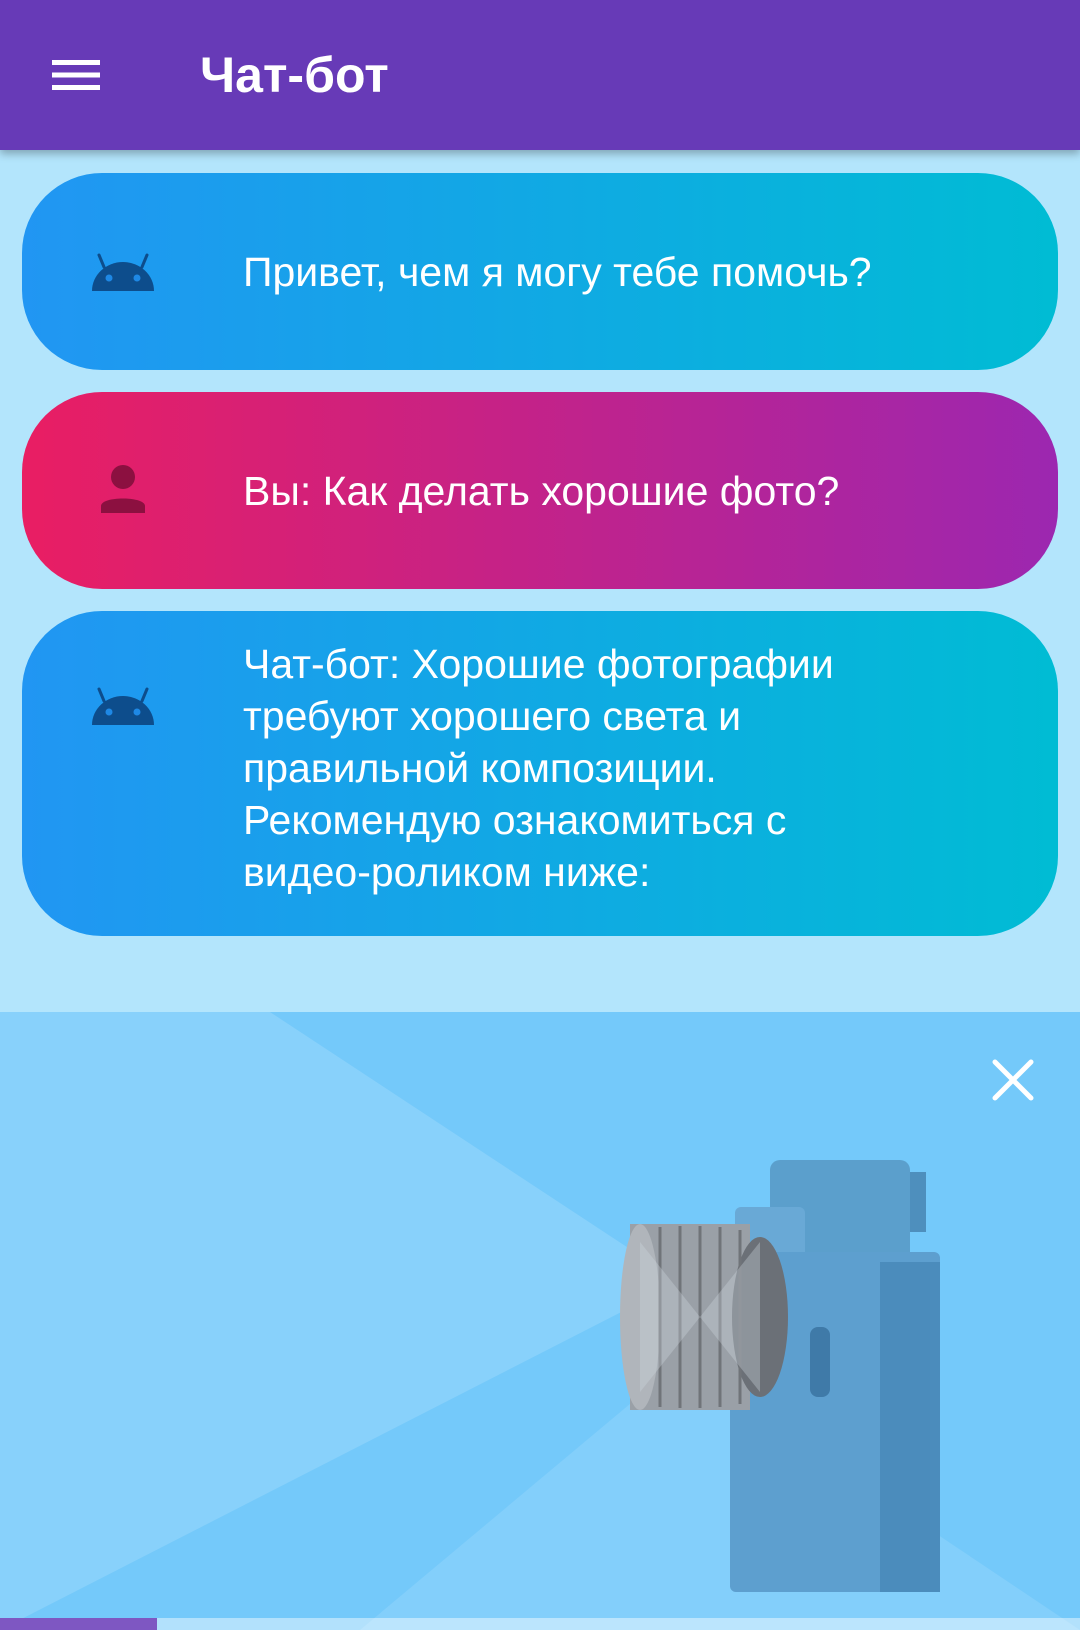 Image resolution: width=1080 pixels, height=1630 pixels. Describe the element at coordinates (540, 1624) in the screenshot. I see `video-progress-bar` at that location.